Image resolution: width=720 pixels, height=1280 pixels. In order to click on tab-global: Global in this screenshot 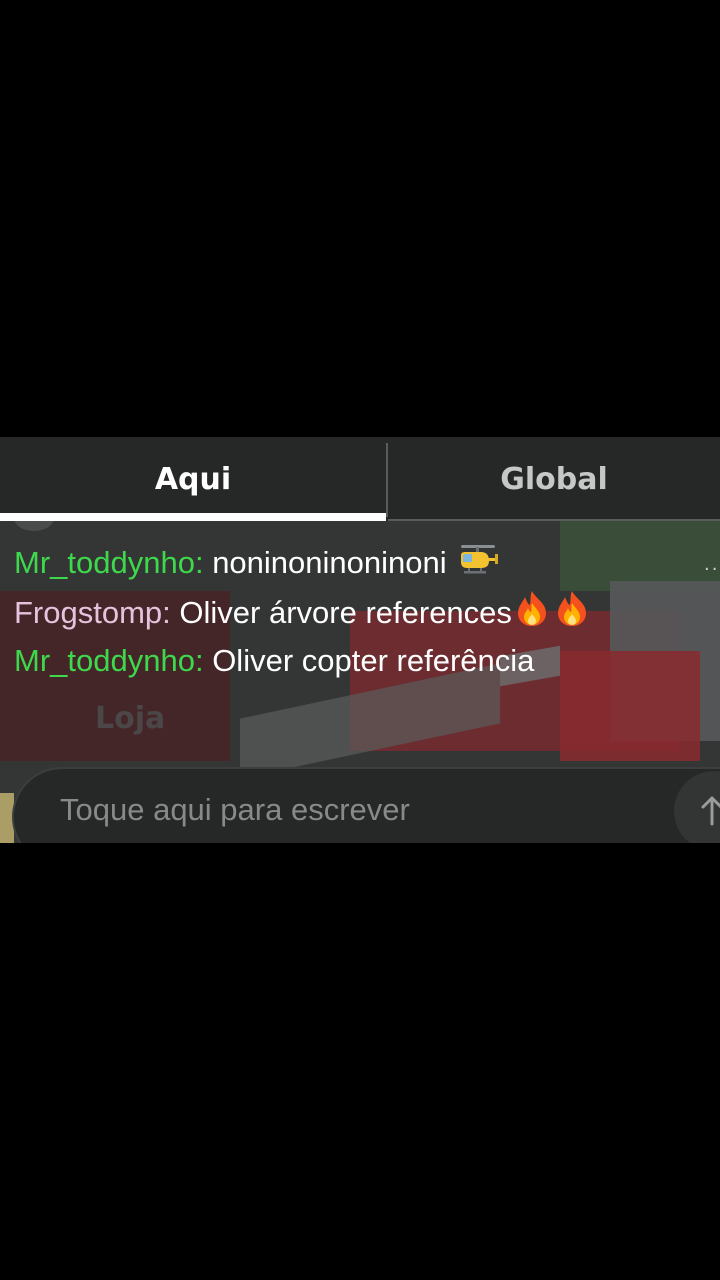, I will do `click(554, 479)`.